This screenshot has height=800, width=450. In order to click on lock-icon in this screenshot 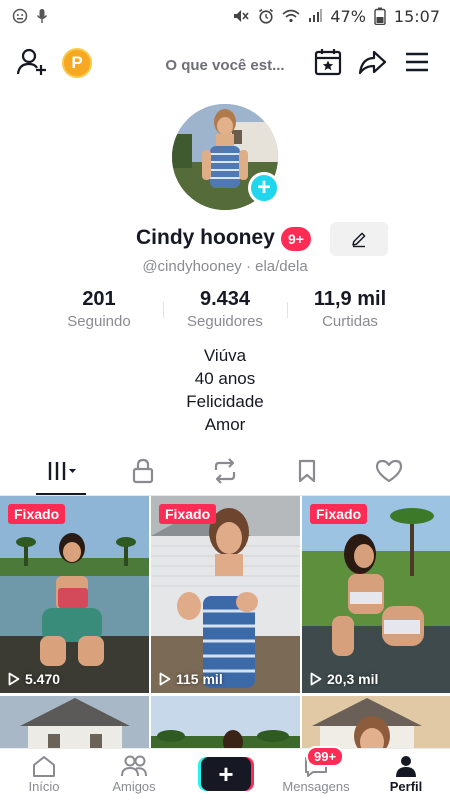, I will do `click(143, 471)`.